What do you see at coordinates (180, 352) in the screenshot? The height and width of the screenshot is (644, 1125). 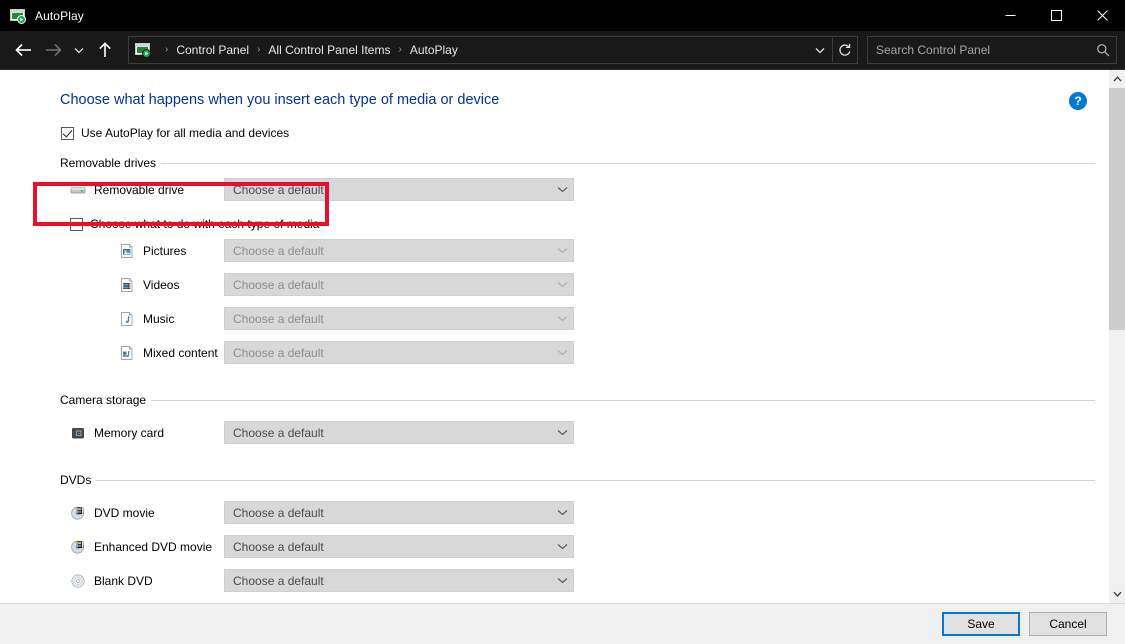 I see `row-text: Mixed content` at bounding box center [180, 352].